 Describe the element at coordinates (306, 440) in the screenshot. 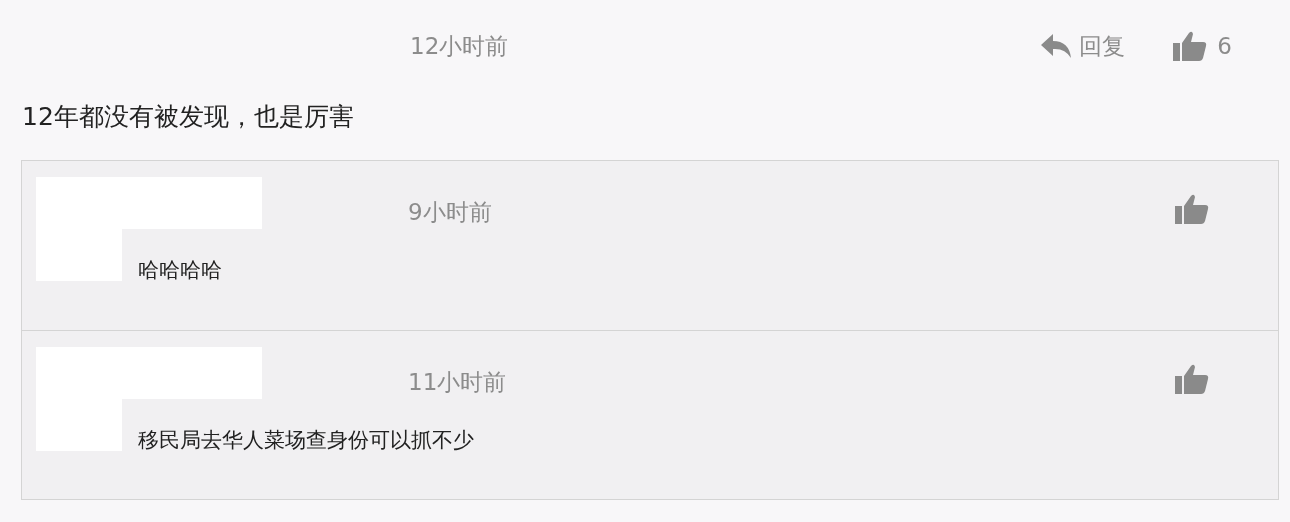

I see `reply-text: 移民局去华人菜场查身份可以抓不少` at that location.